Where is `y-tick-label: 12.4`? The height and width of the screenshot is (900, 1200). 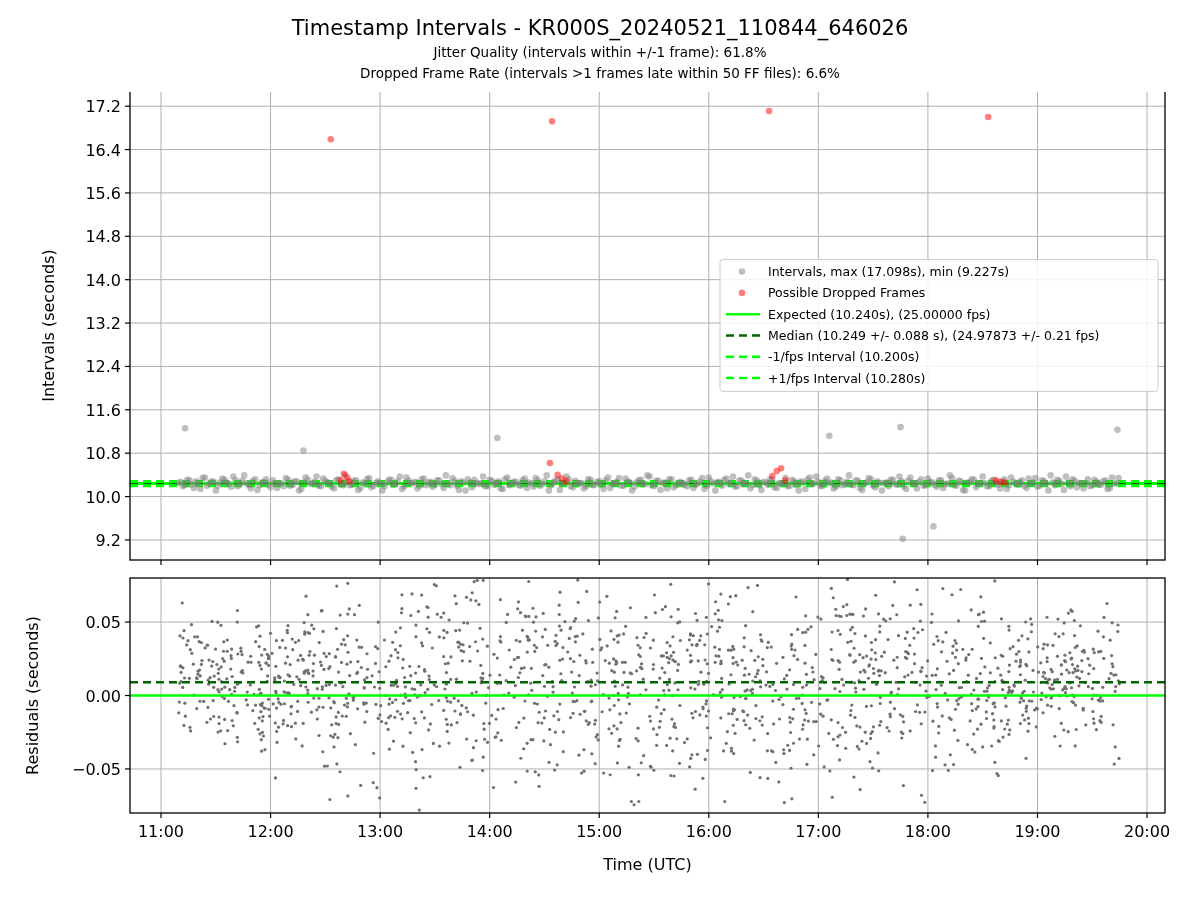
y-tick-label: 12.4 is located at coordinates (103, 367).